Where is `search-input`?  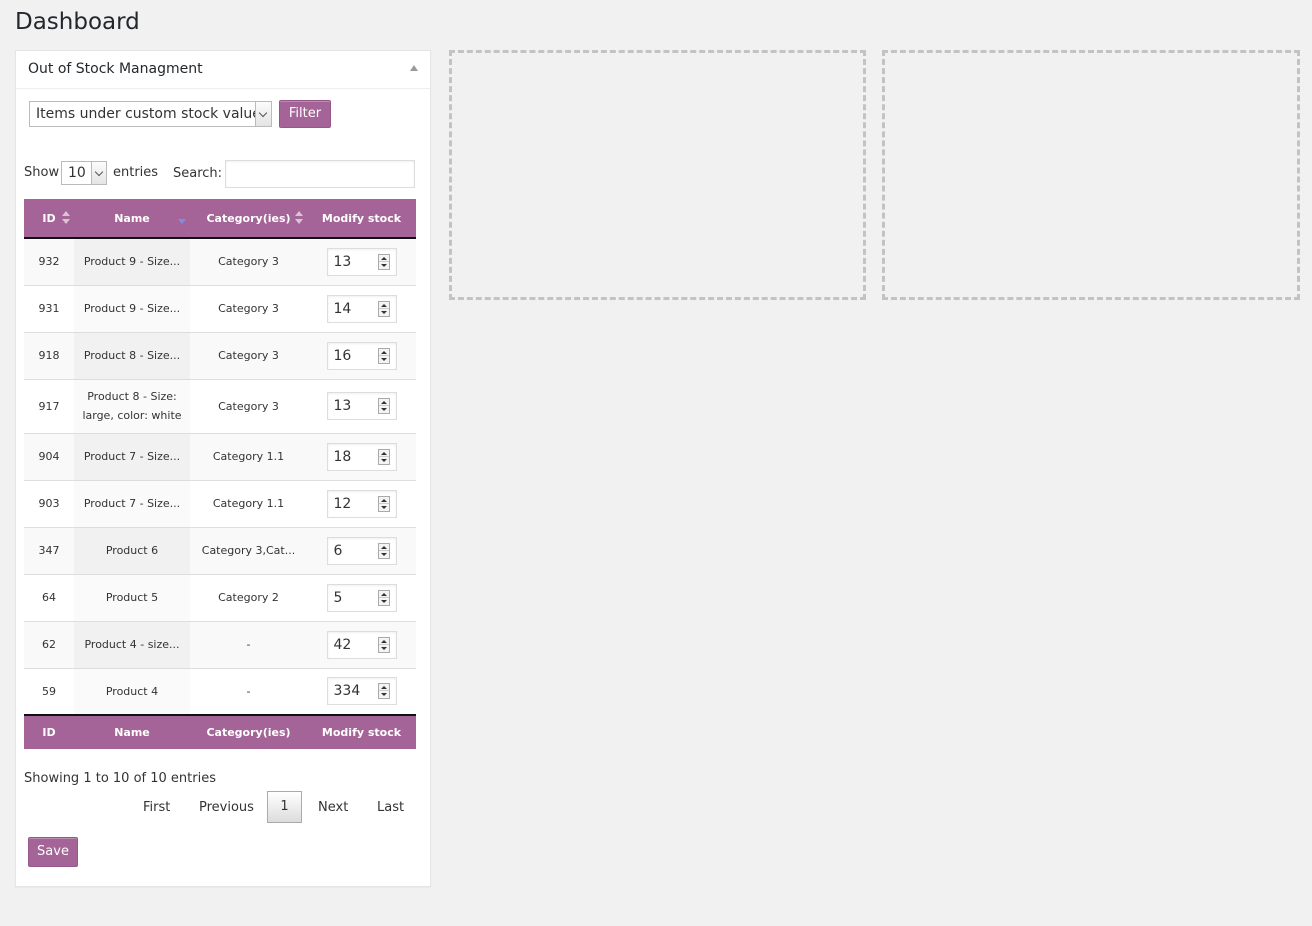
search-input is located at coordinates (320, 174).